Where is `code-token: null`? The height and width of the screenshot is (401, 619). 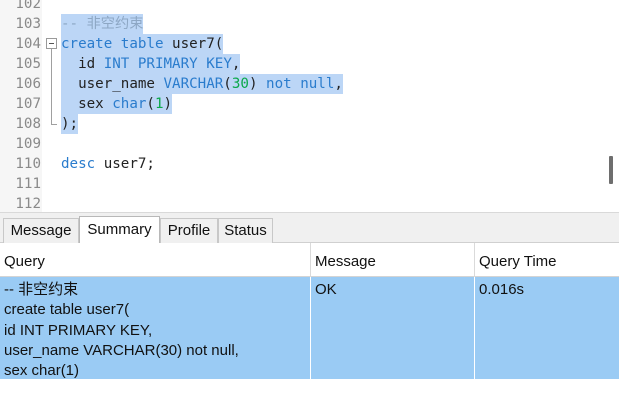 code-token: null is located at coordinates (317, 84).